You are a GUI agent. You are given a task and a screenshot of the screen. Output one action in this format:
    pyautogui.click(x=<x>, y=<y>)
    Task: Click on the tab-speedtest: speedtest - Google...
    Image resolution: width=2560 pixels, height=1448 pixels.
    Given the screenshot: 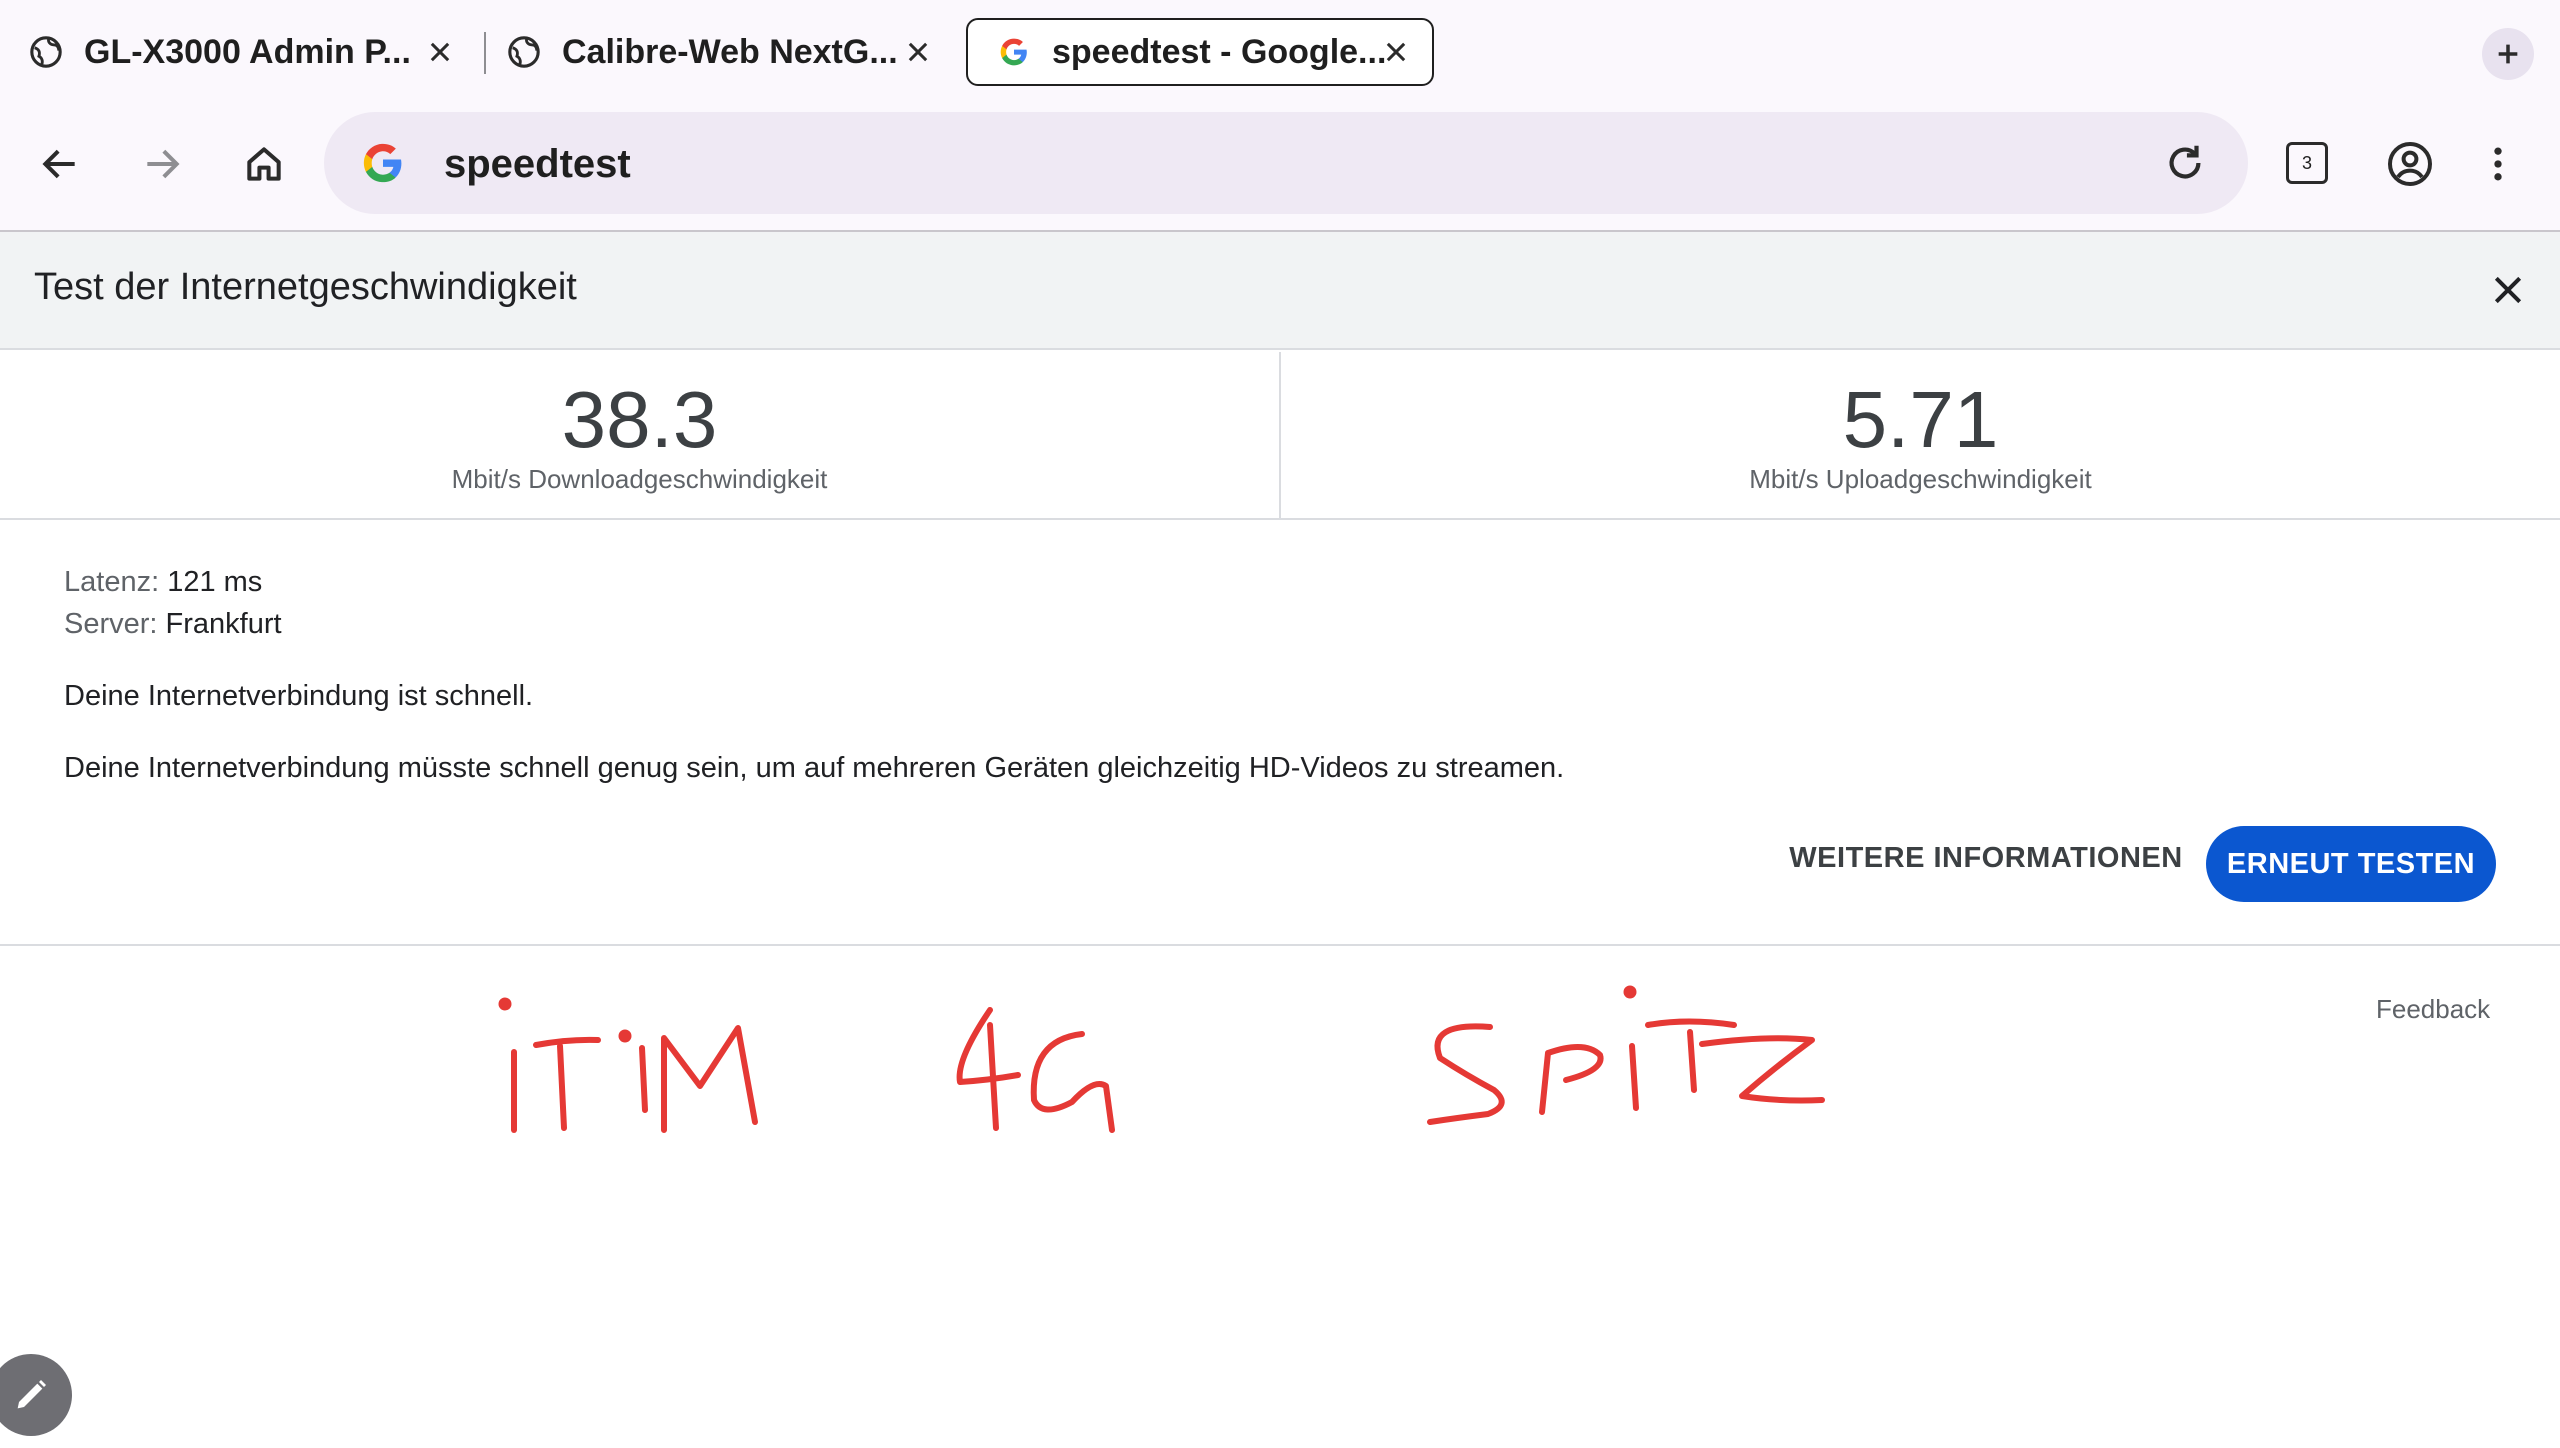 What is the action you would take?
    pyautogui.click(x=1200, y=52)
    